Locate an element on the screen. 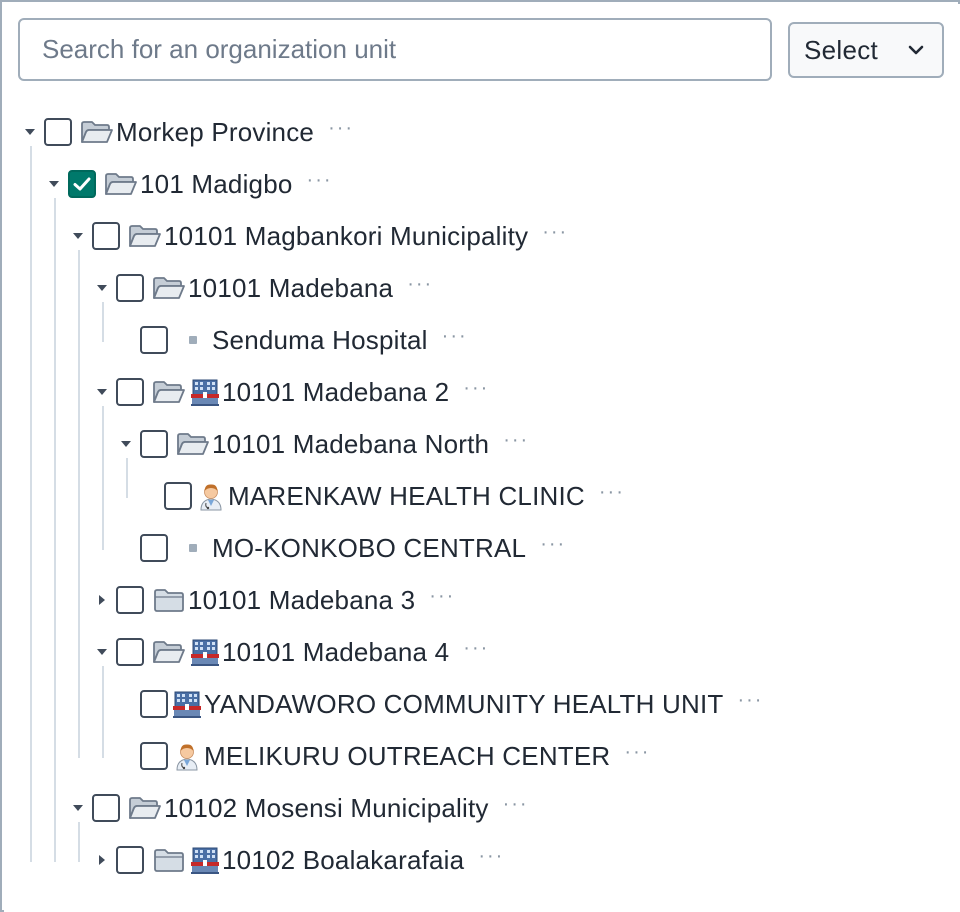 This screenshot has width=960, height=912. tree-node-melikuru: MELIKURU OUTREACH CENTER ··· is located at coordinates (382, 756).